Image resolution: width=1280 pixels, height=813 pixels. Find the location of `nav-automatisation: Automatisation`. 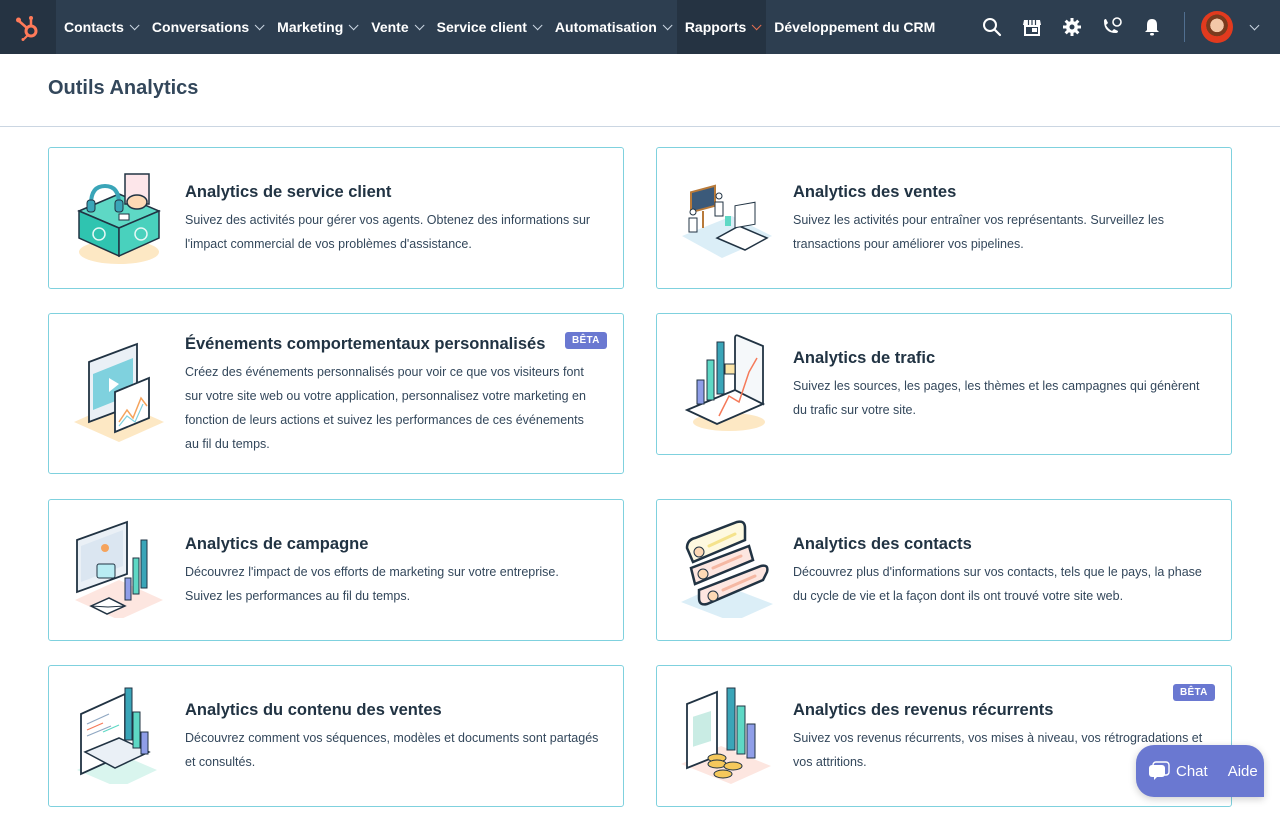

nav-automatisation: Automatisation is located at coordinates (612, 27).